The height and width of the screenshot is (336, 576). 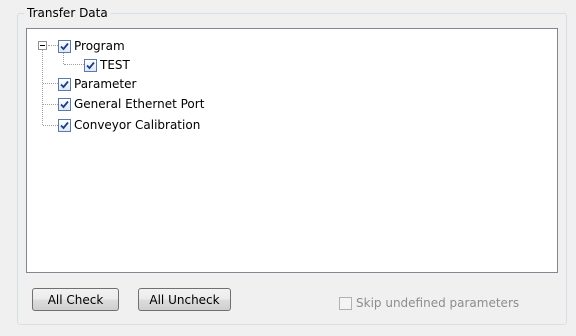 I want to click on checkbox-unchecked-icon, so click(x=345, y=303).